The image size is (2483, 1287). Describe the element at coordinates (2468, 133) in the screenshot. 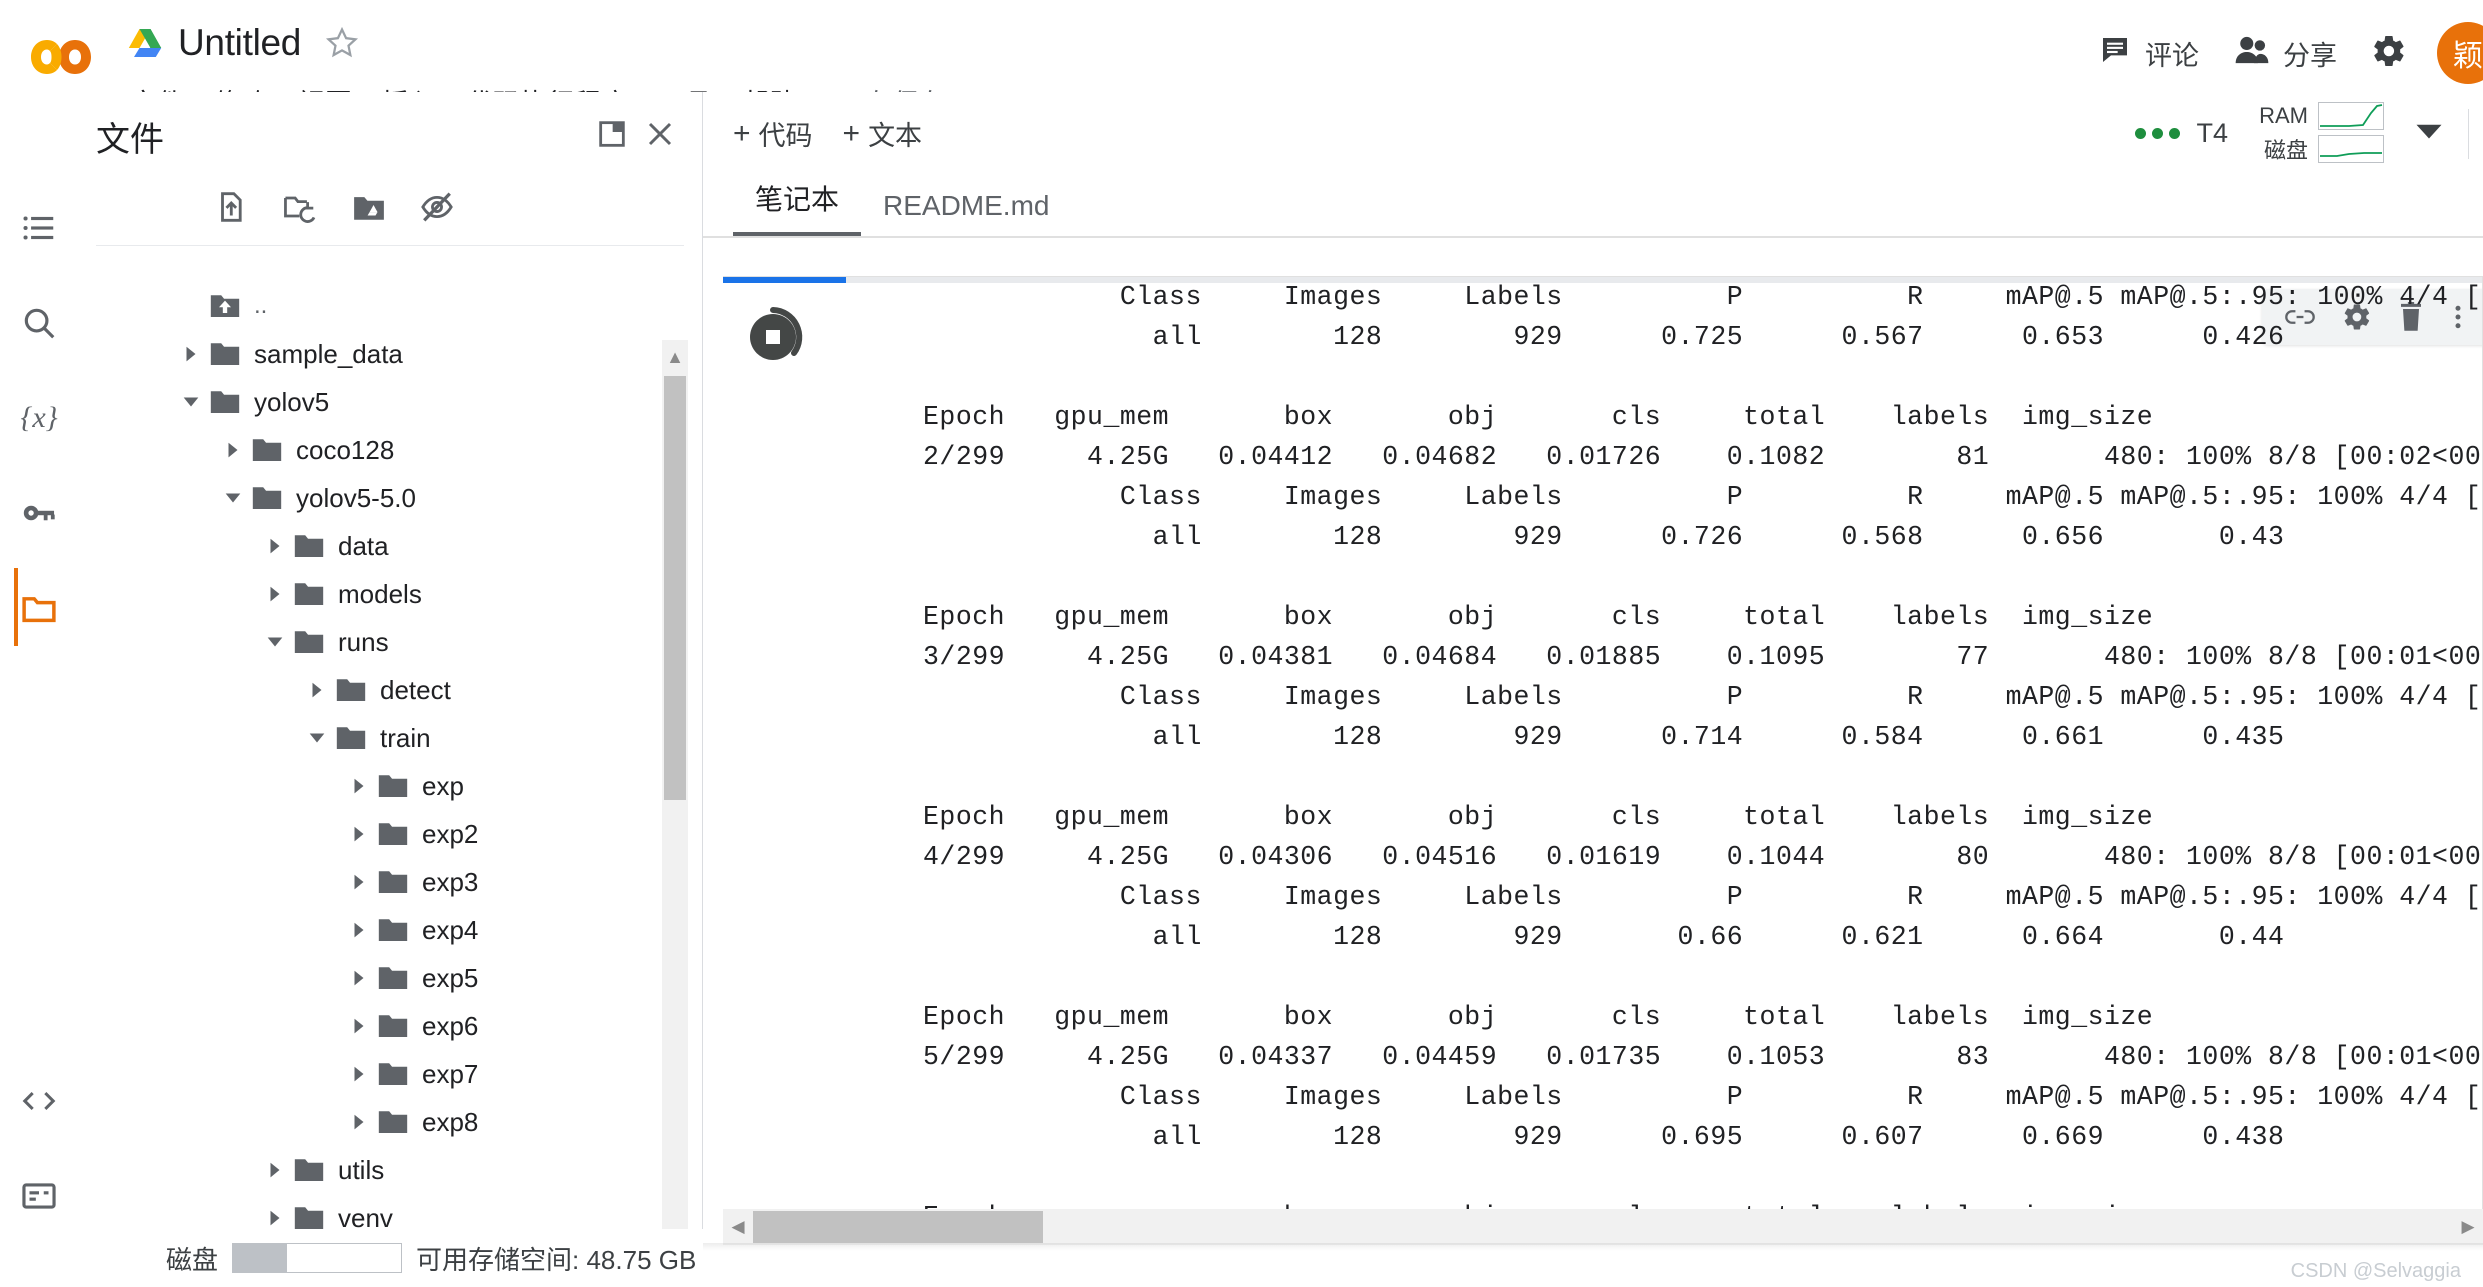

I see `divider` at that location.